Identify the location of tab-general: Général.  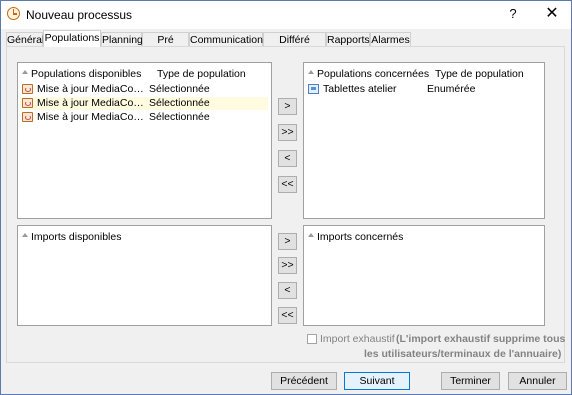
(25, 39).